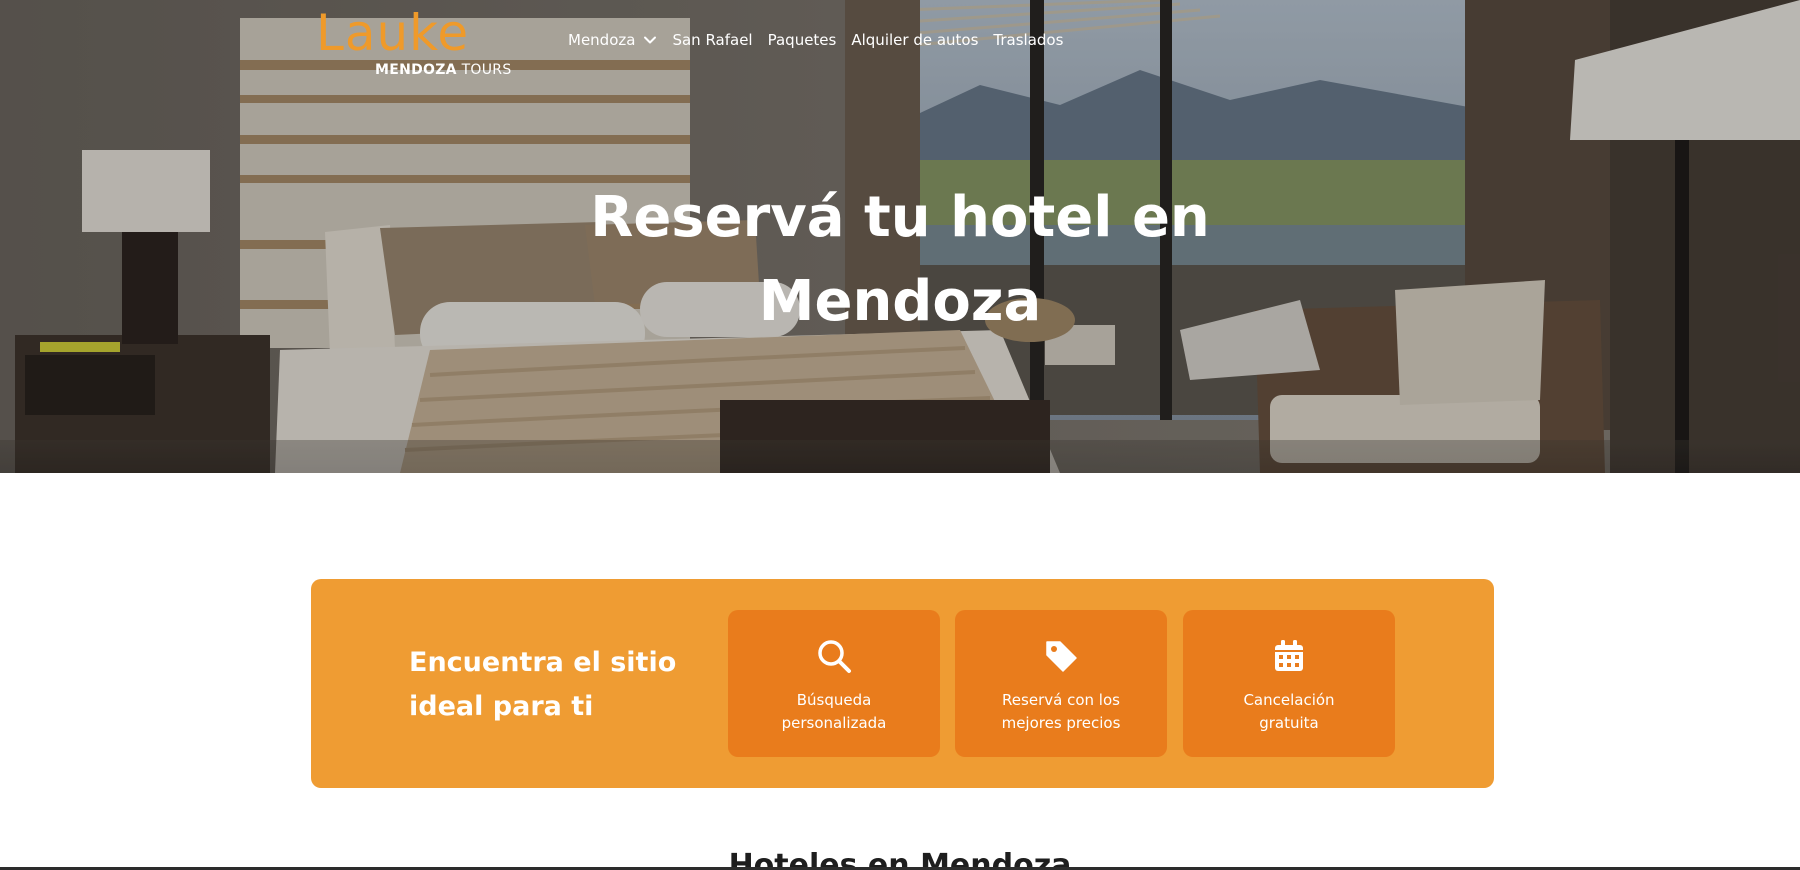 The image size is (1800, 870). I want to click on nav-item-alquiler-de-autos: Alquiler de autos, so click(914, 40).